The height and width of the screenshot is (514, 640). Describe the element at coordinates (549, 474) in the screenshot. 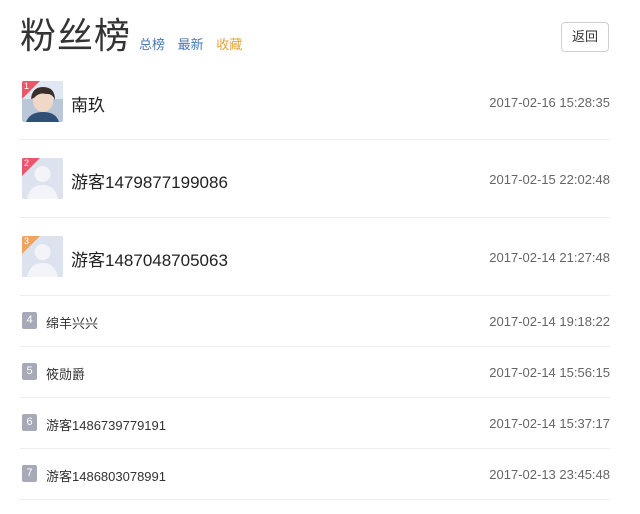

I see `timestamp: 2017-02-13 23:45:48` at that location.